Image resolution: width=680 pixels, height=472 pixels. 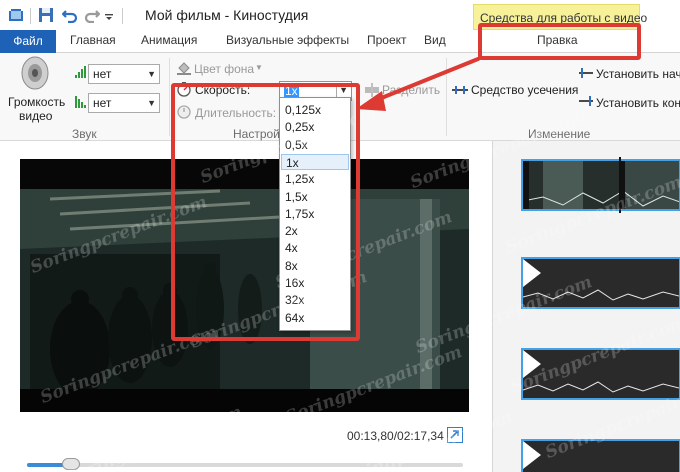 What do you see at coordinates (35, 116) in the screenshot?
I see `video-volume-label-line2: видео` at bounding box center [35, 116].